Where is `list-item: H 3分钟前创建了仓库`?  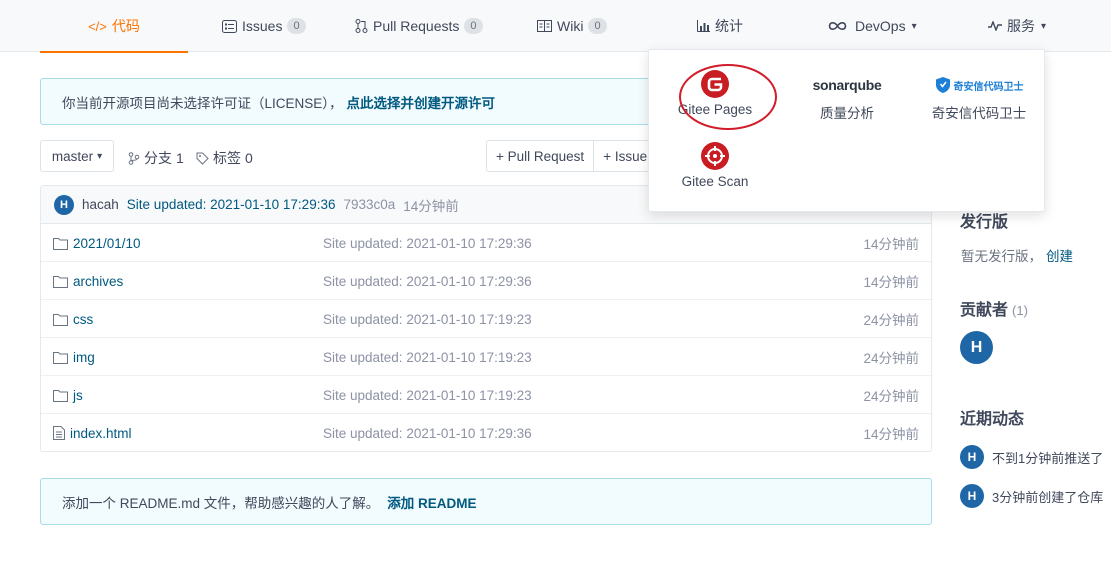
list-item: H 3分钟前创建了仓库 is located at coordinates (1031, 496).